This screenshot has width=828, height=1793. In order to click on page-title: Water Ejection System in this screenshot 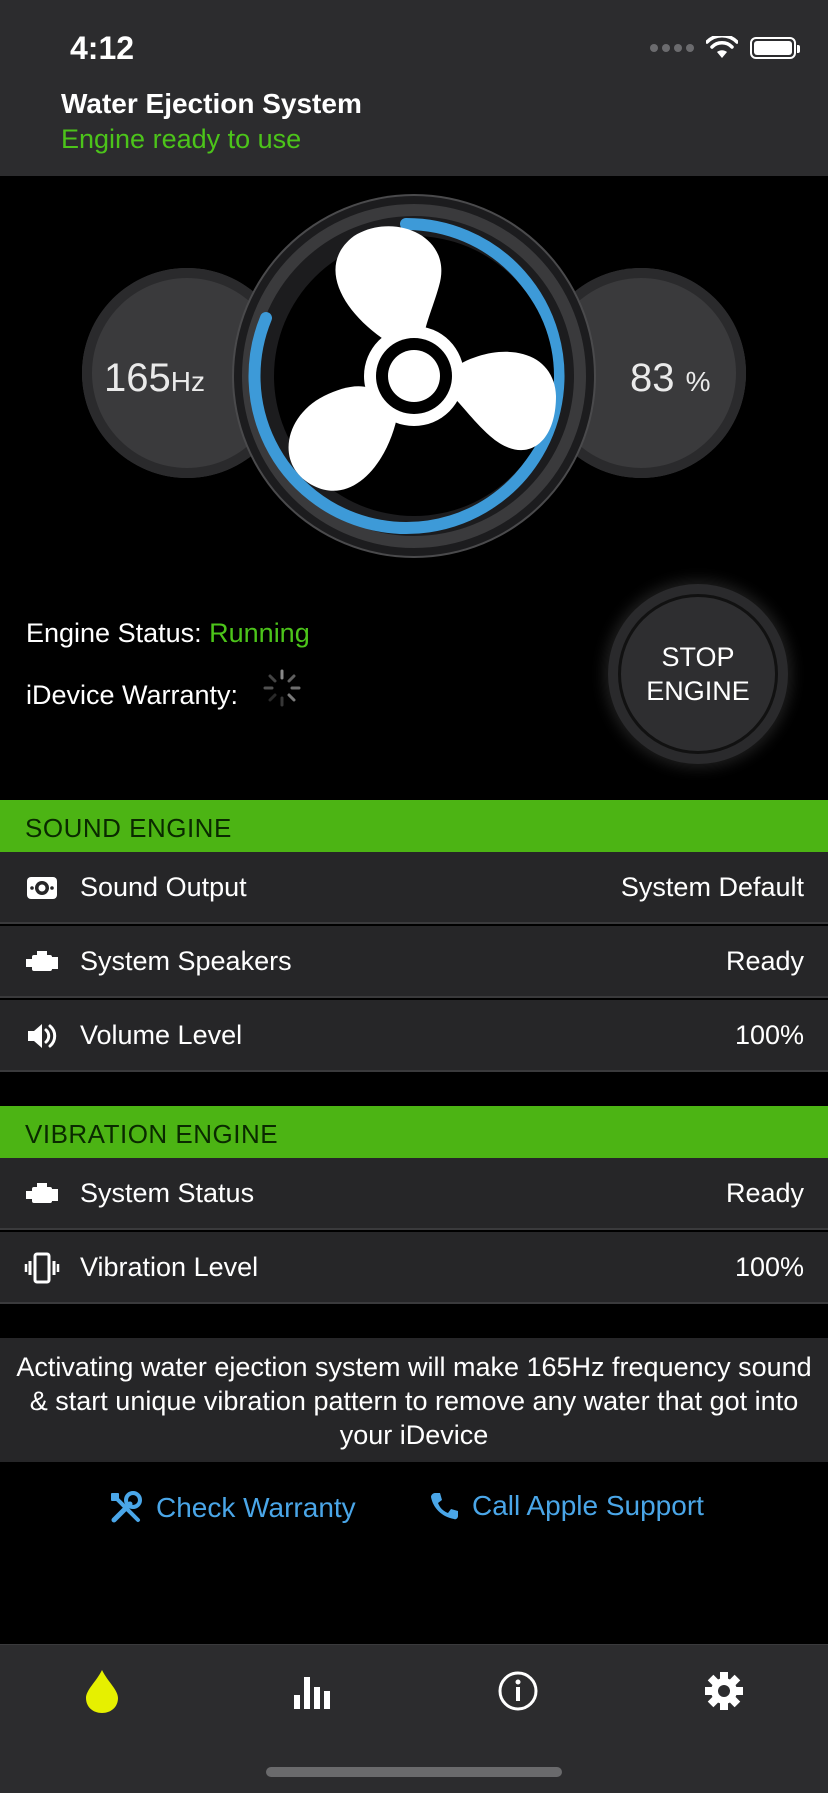, I will do `click(211, 103)`.